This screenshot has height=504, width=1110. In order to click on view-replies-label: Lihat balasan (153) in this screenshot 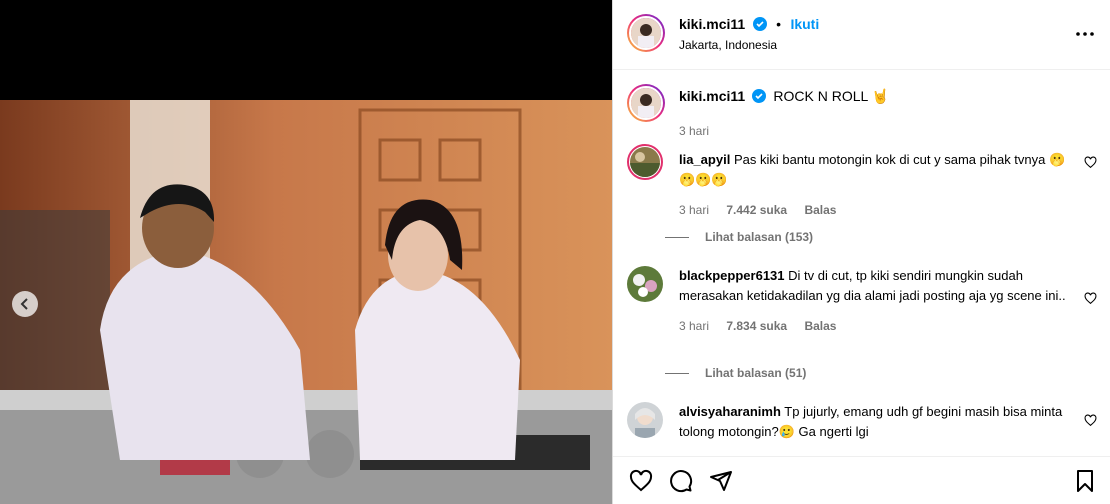, I will do `click(759, 237)`.